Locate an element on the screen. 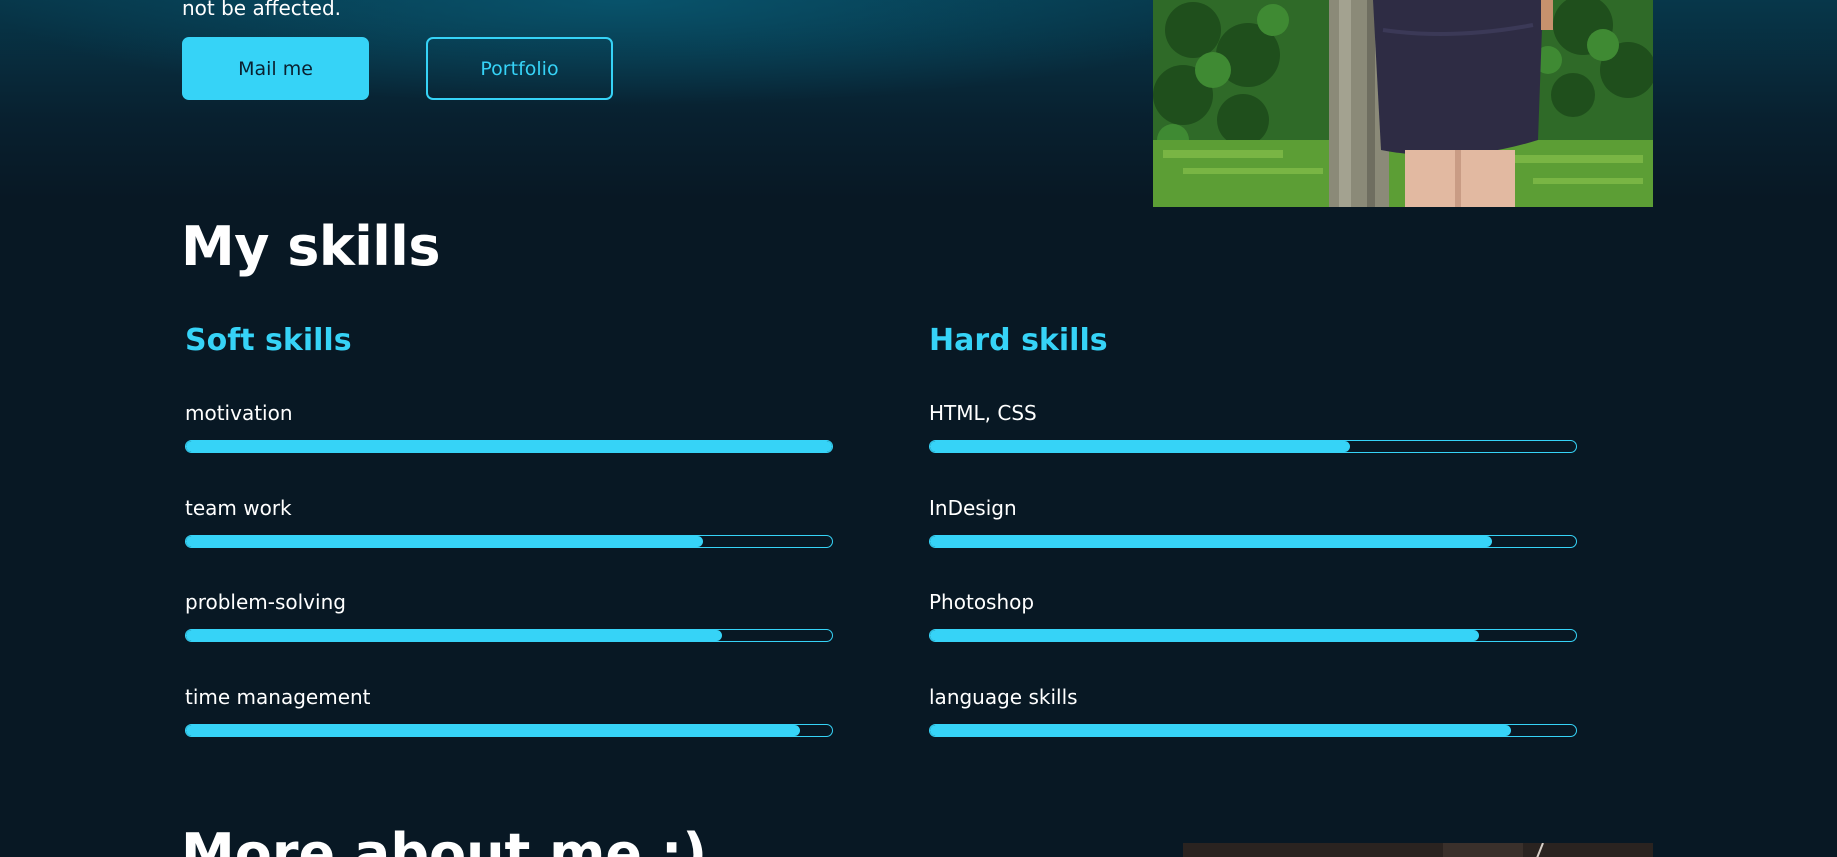  mail-me-button: Mail me is located at coordinates (275, 68).